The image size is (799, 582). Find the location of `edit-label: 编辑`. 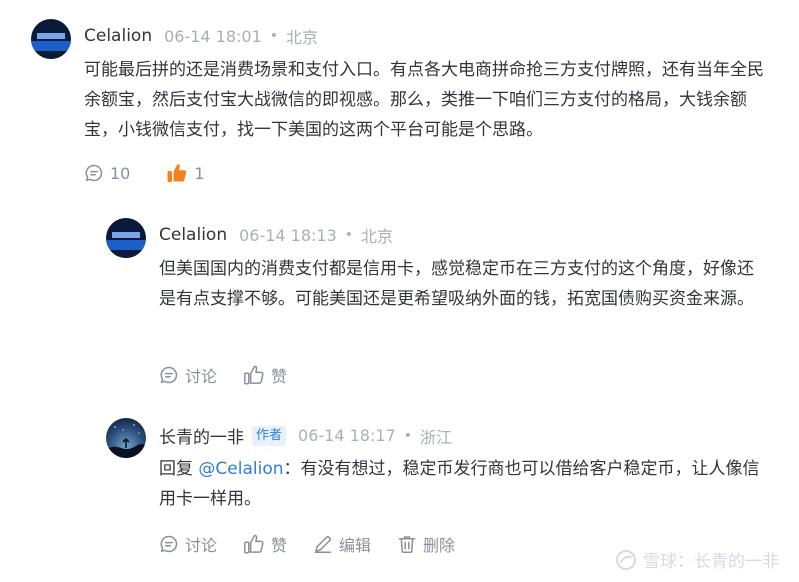

edit-label: 编辑 is located at coordinates (355, 545).